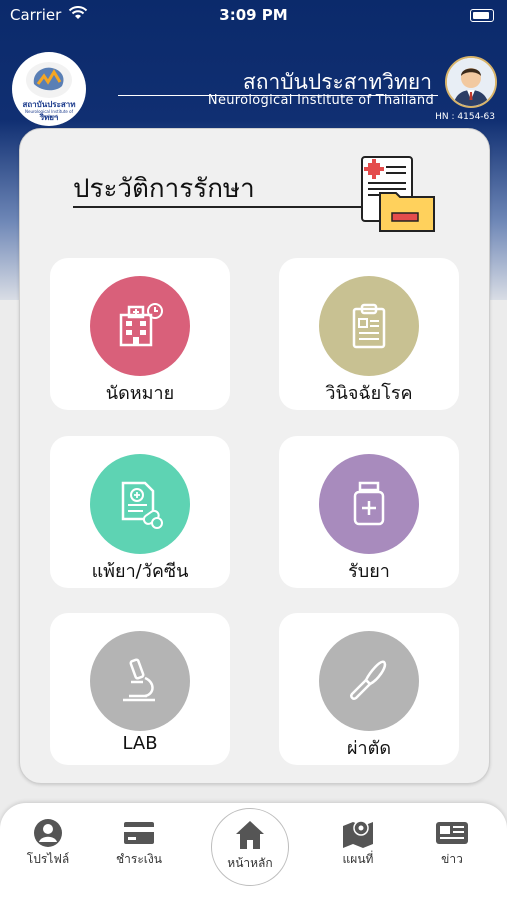 The image size is (507, 900). I want to click on menu-label-medication: รับยา, so click(369, 571).